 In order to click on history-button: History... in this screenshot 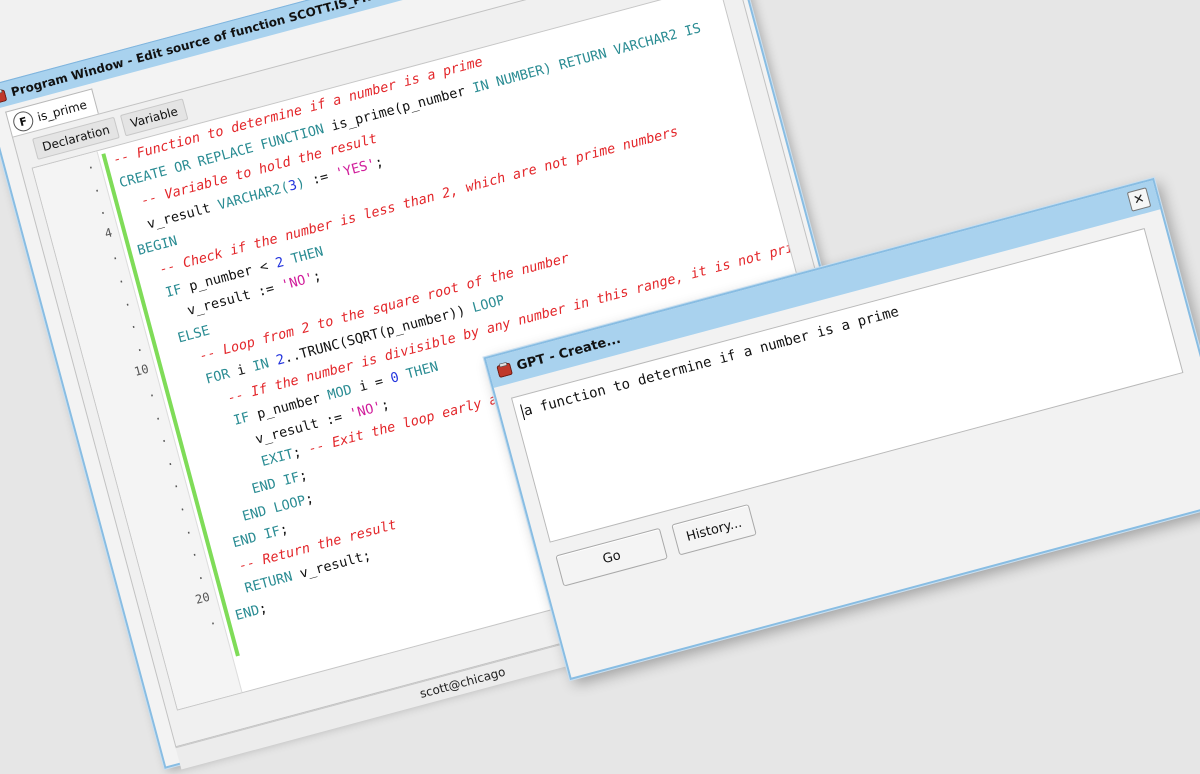, I will do `click(714, 529)`.